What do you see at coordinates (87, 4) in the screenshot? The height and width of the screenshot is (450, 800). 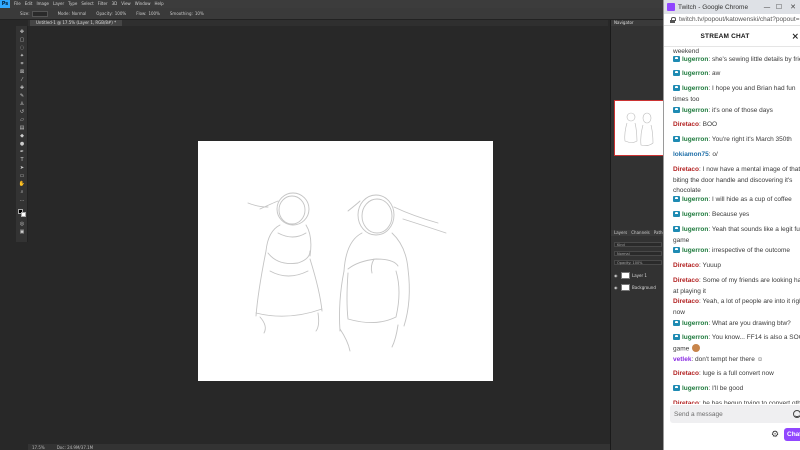 I see `ps-menu-select: Select` at bounding box center [87, 4].